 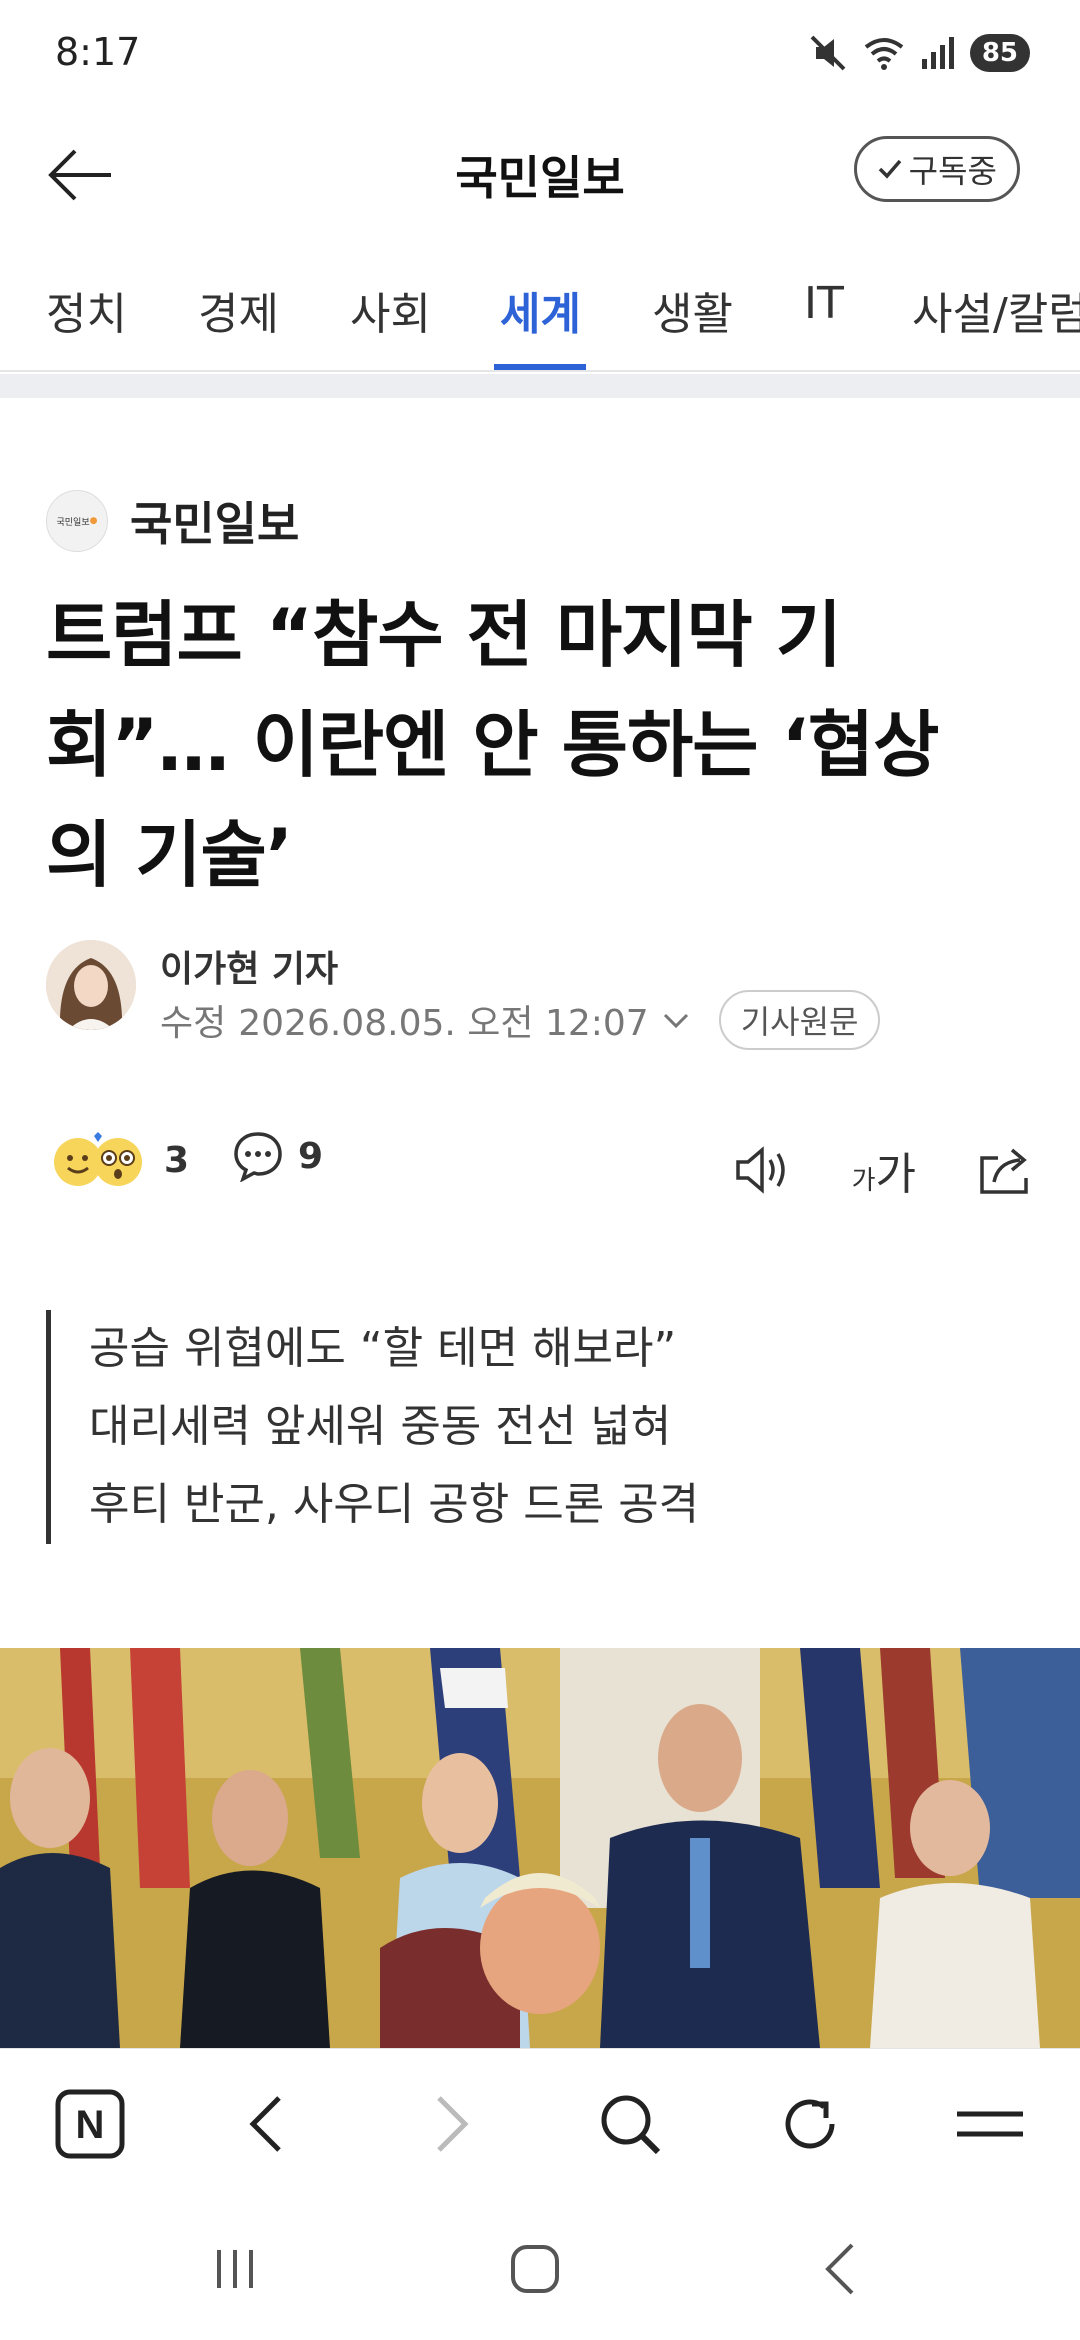 I want to click on tab-politics: 정치, so click(x=86, y=310).